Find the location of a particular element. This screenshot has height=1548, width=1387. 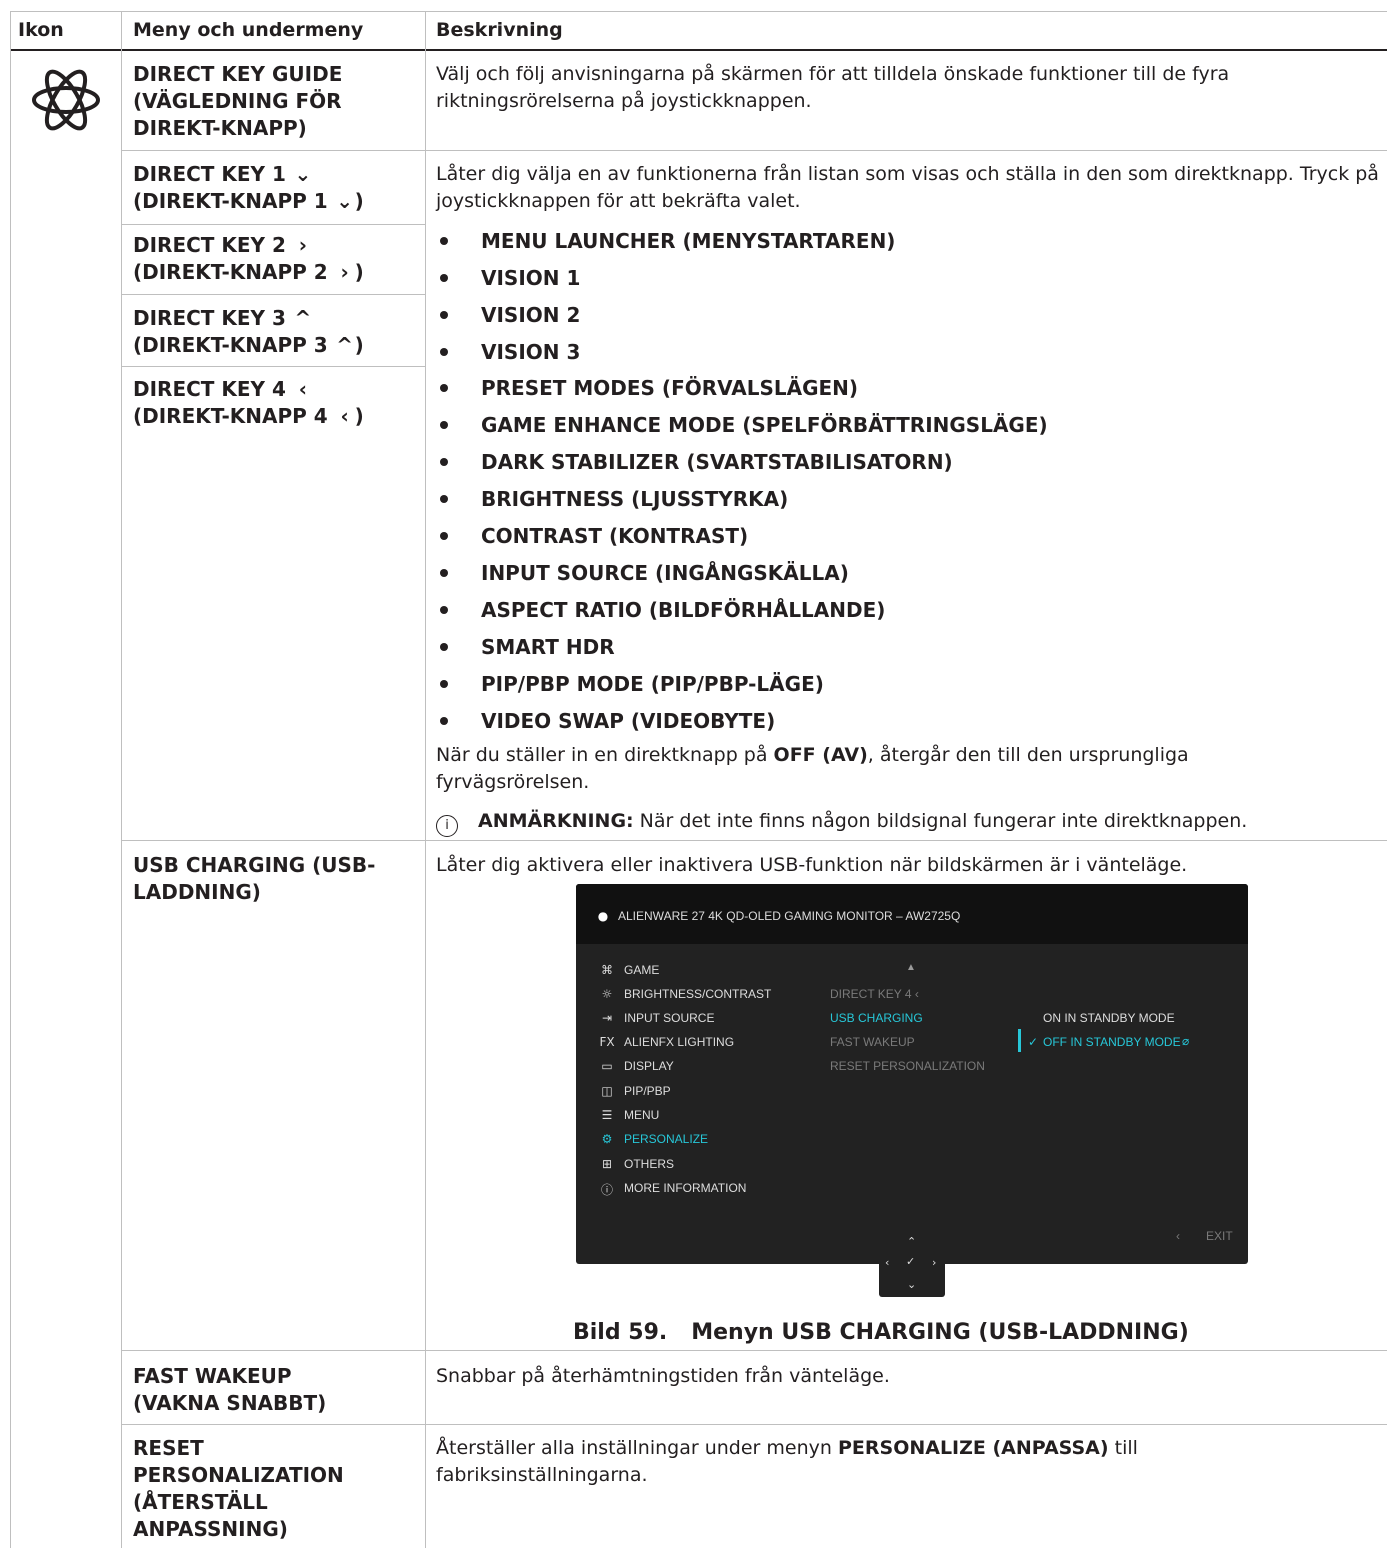

alien-head-icon: ● is located at coordinates (603, 916).